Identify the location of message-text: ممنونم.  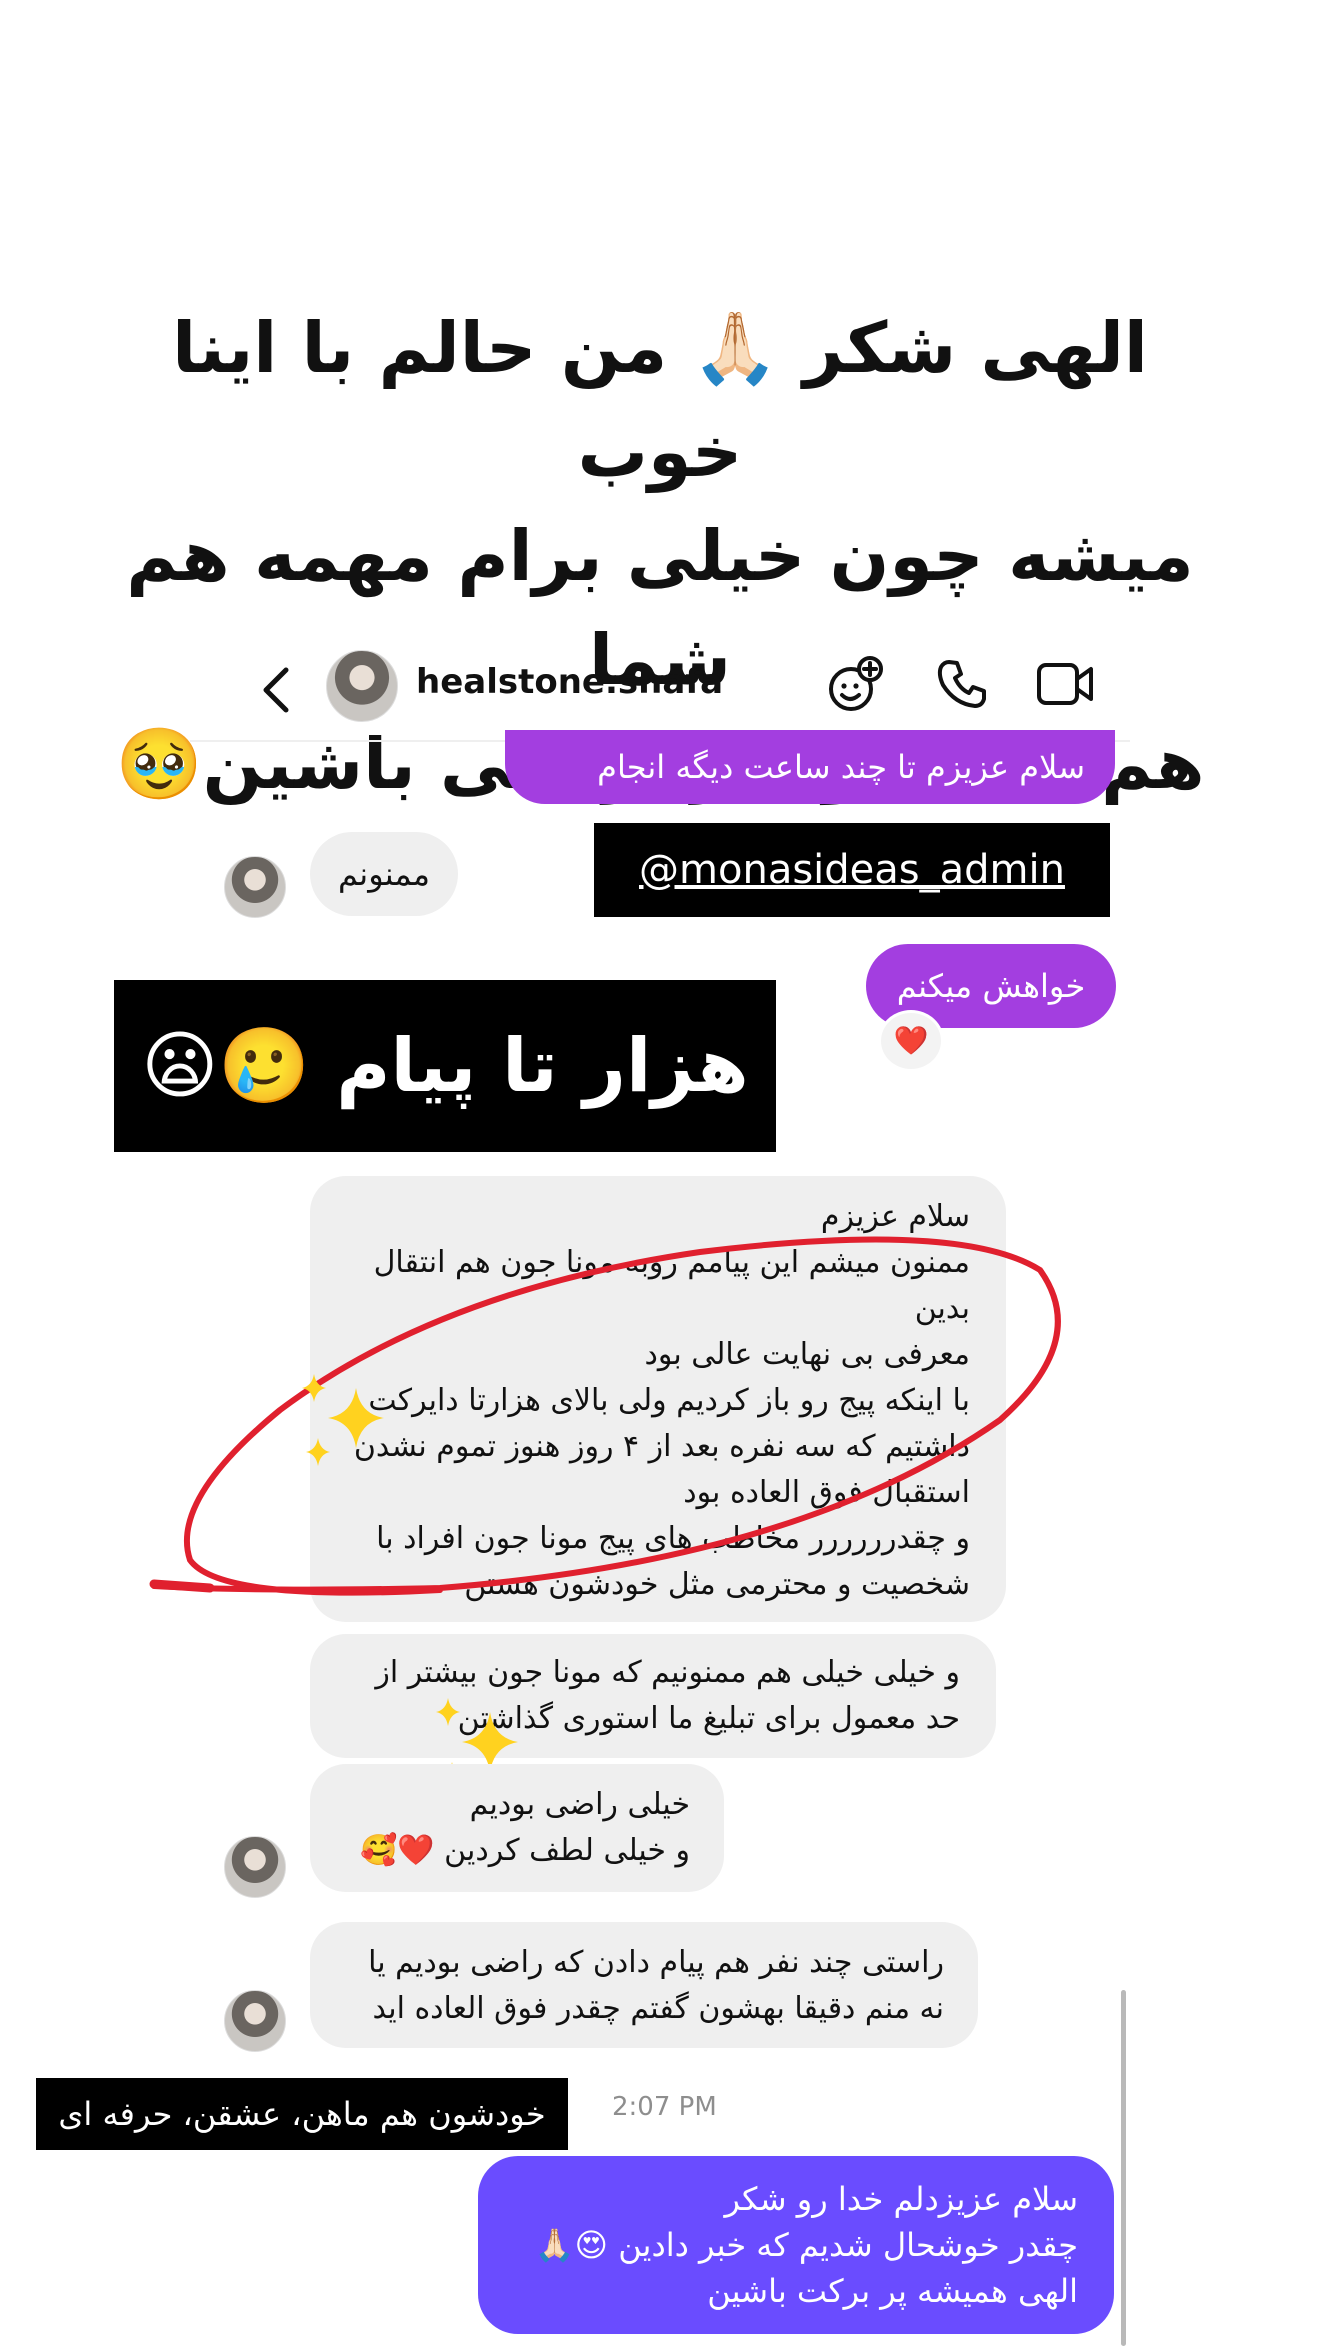
(384, 874).